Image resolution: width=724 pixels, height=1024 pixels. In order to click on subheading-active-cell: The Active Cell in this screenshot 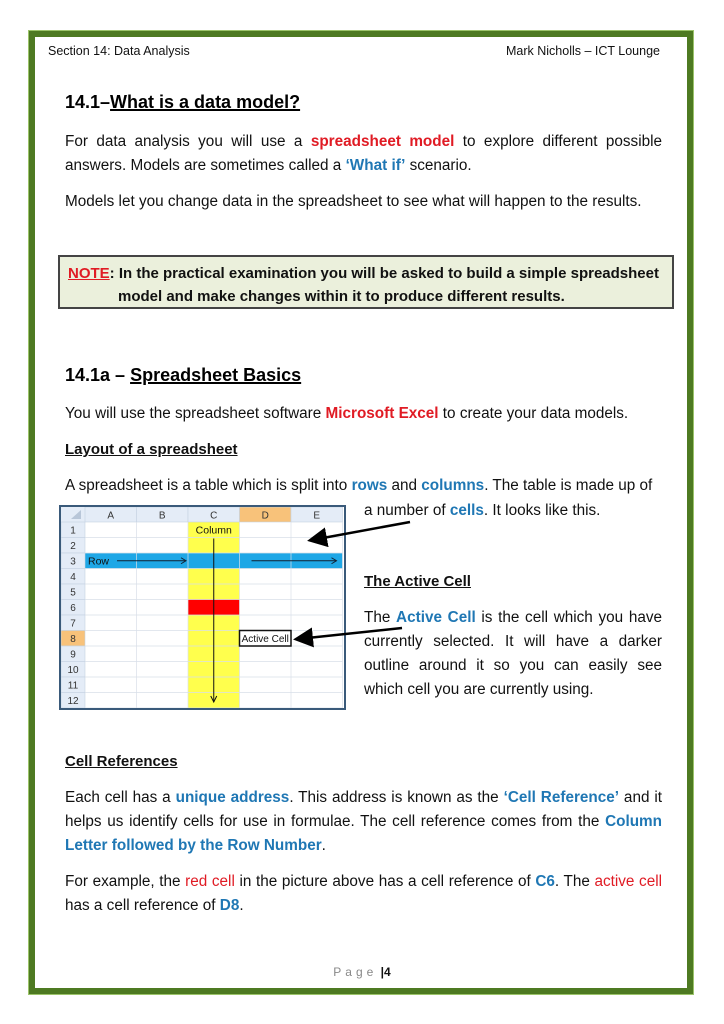, I will do `click(417, 581)`.